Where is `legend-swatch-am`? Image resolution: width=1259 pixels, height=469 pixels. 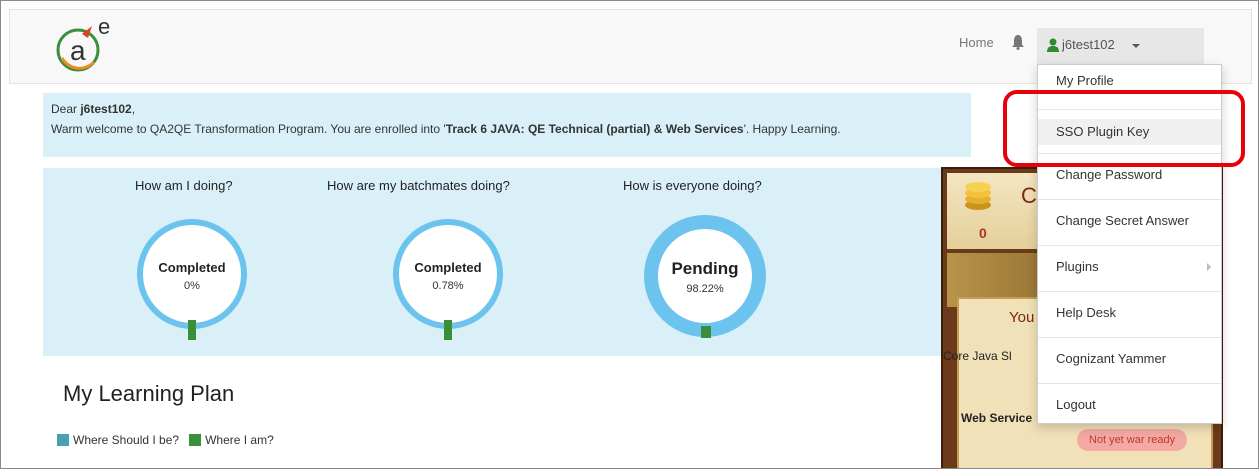
legend-swatch-am is located at coordinates (195, 440).